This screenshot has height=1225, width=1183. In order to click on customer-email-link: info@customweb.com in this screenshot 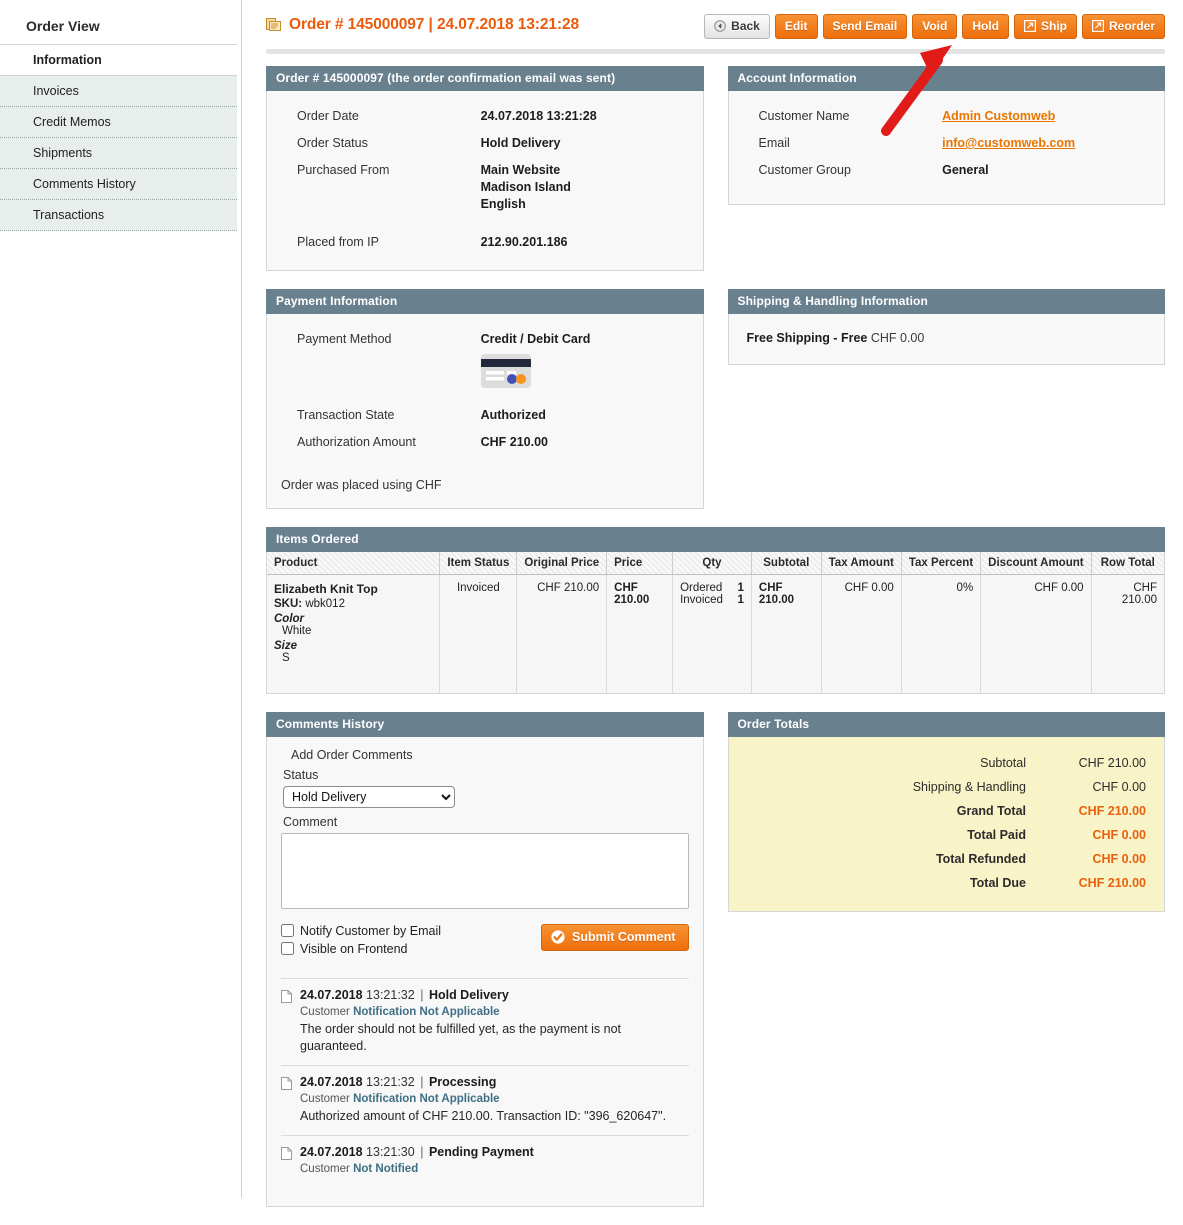, I will do `click(1008, 143)`.